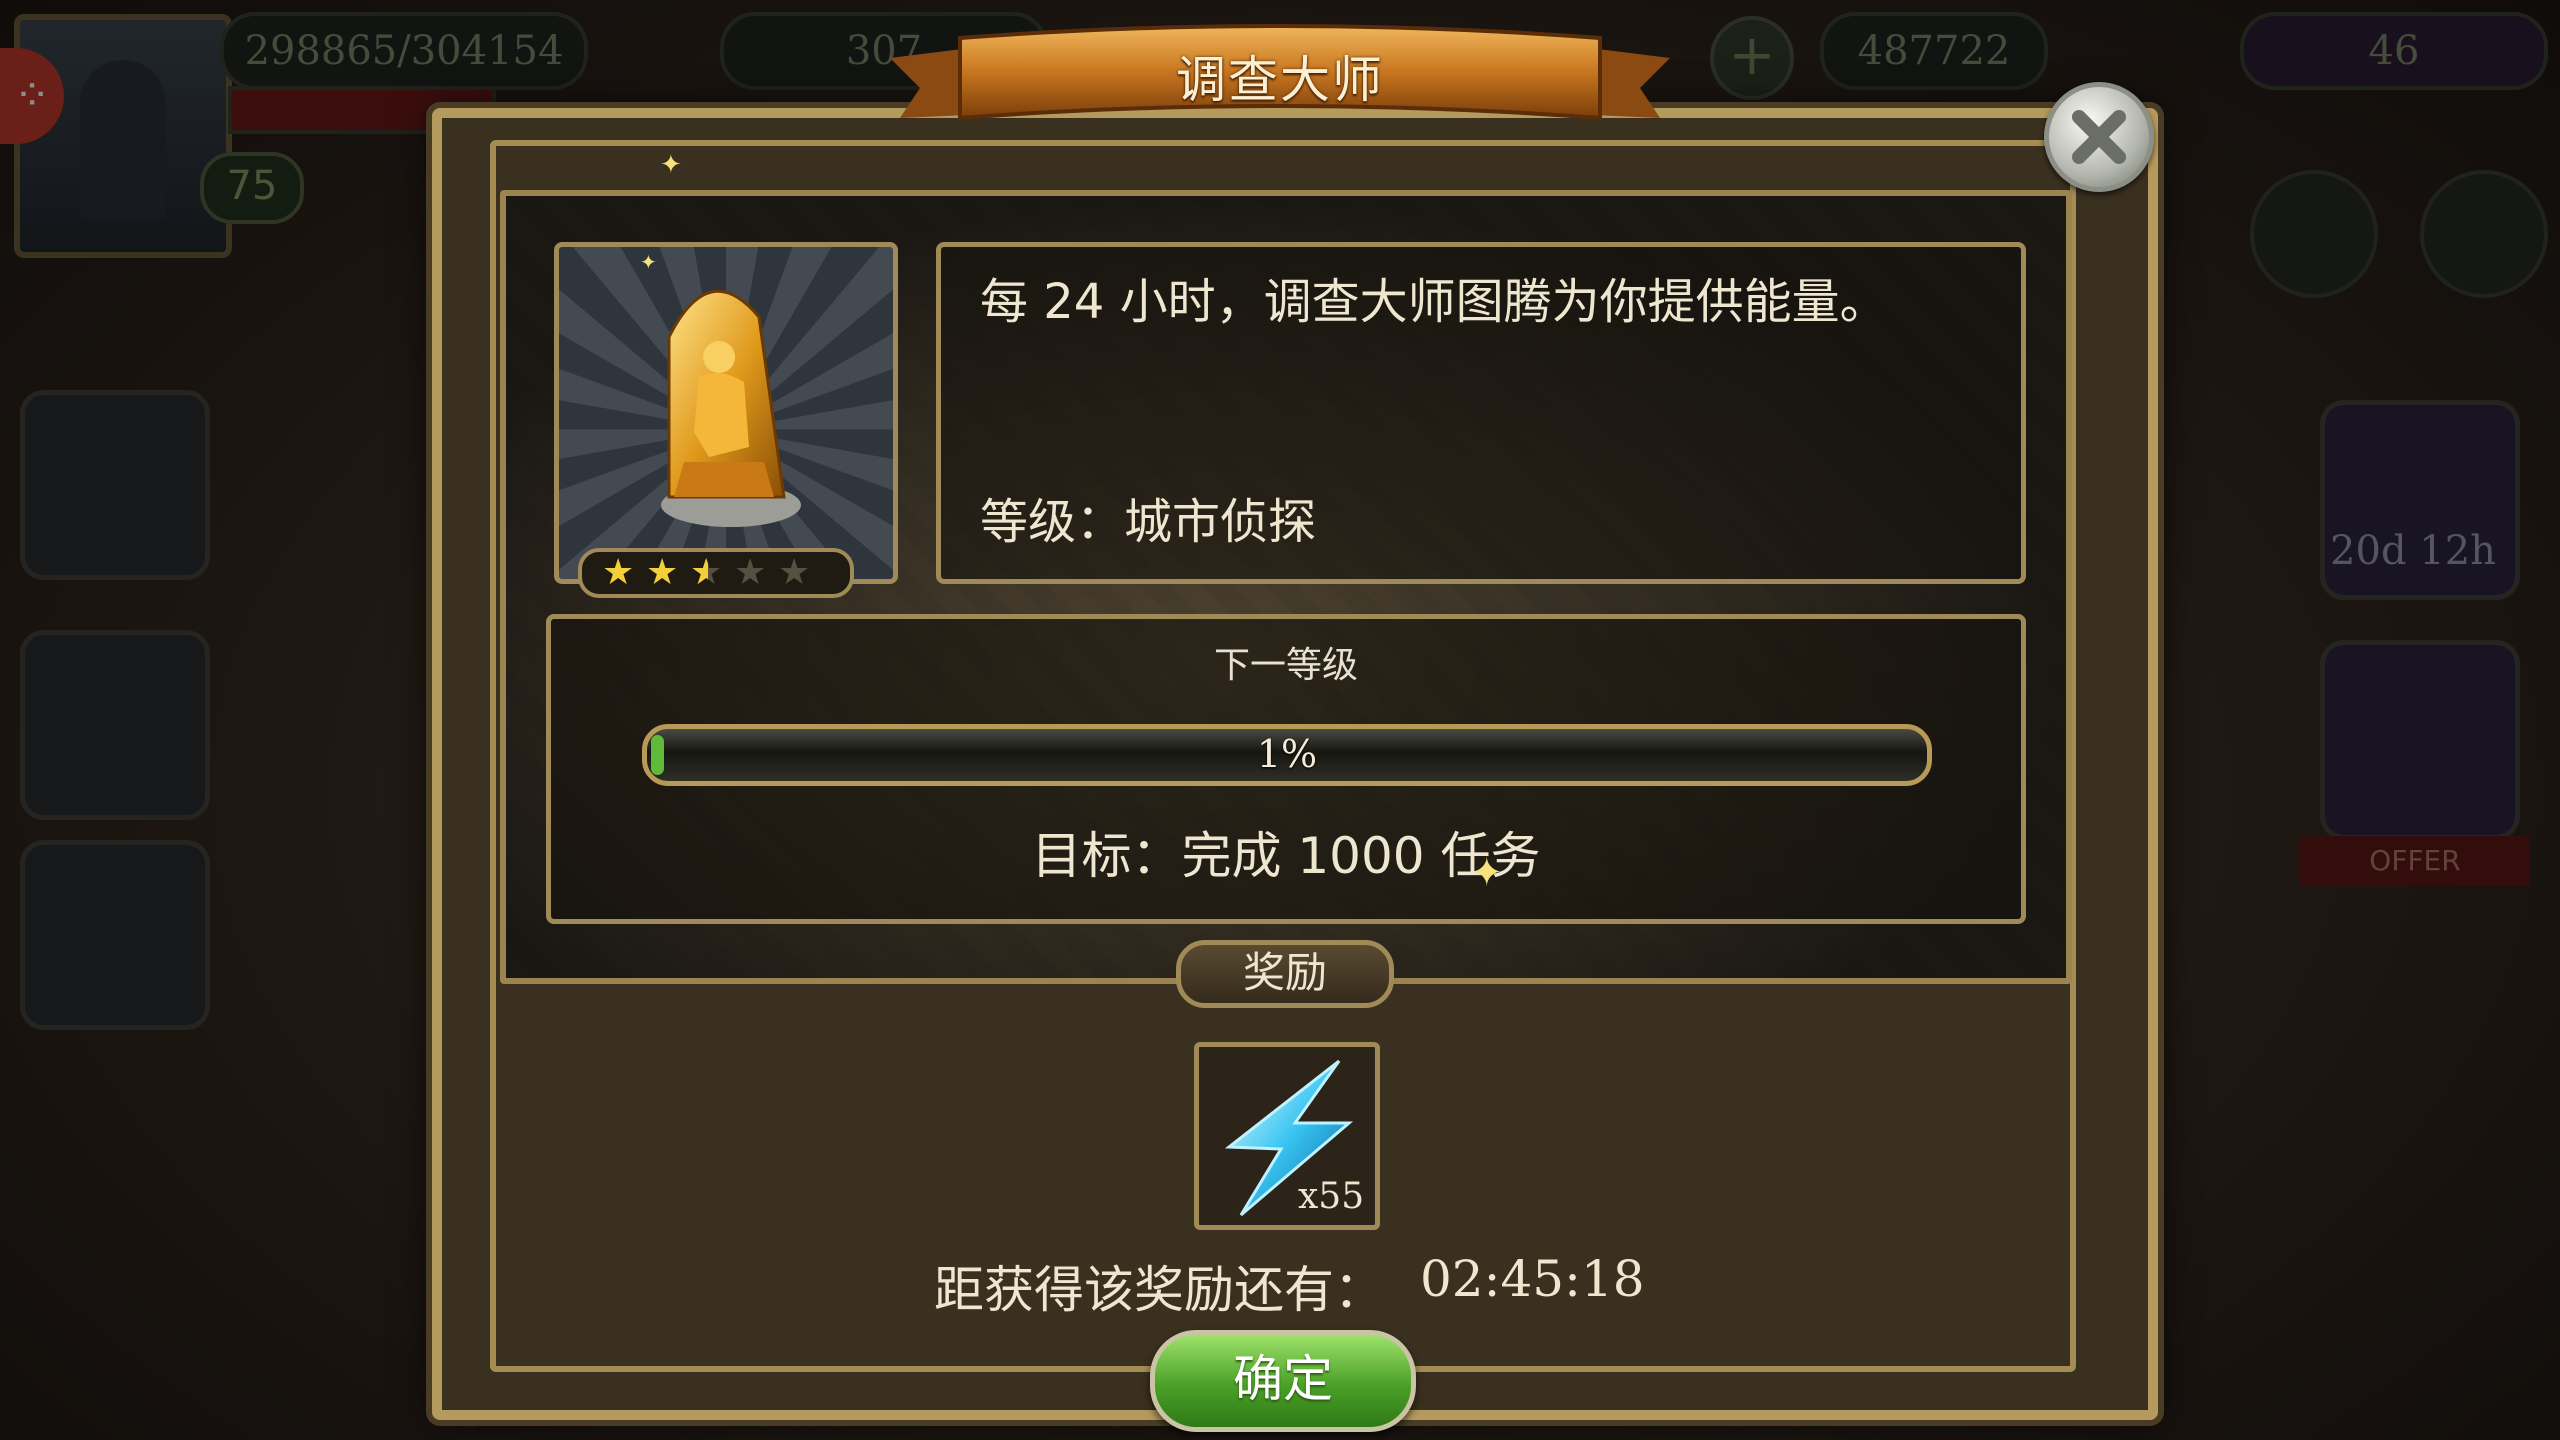  I want to click on offer-label: OFFER, so click(2415, 861).